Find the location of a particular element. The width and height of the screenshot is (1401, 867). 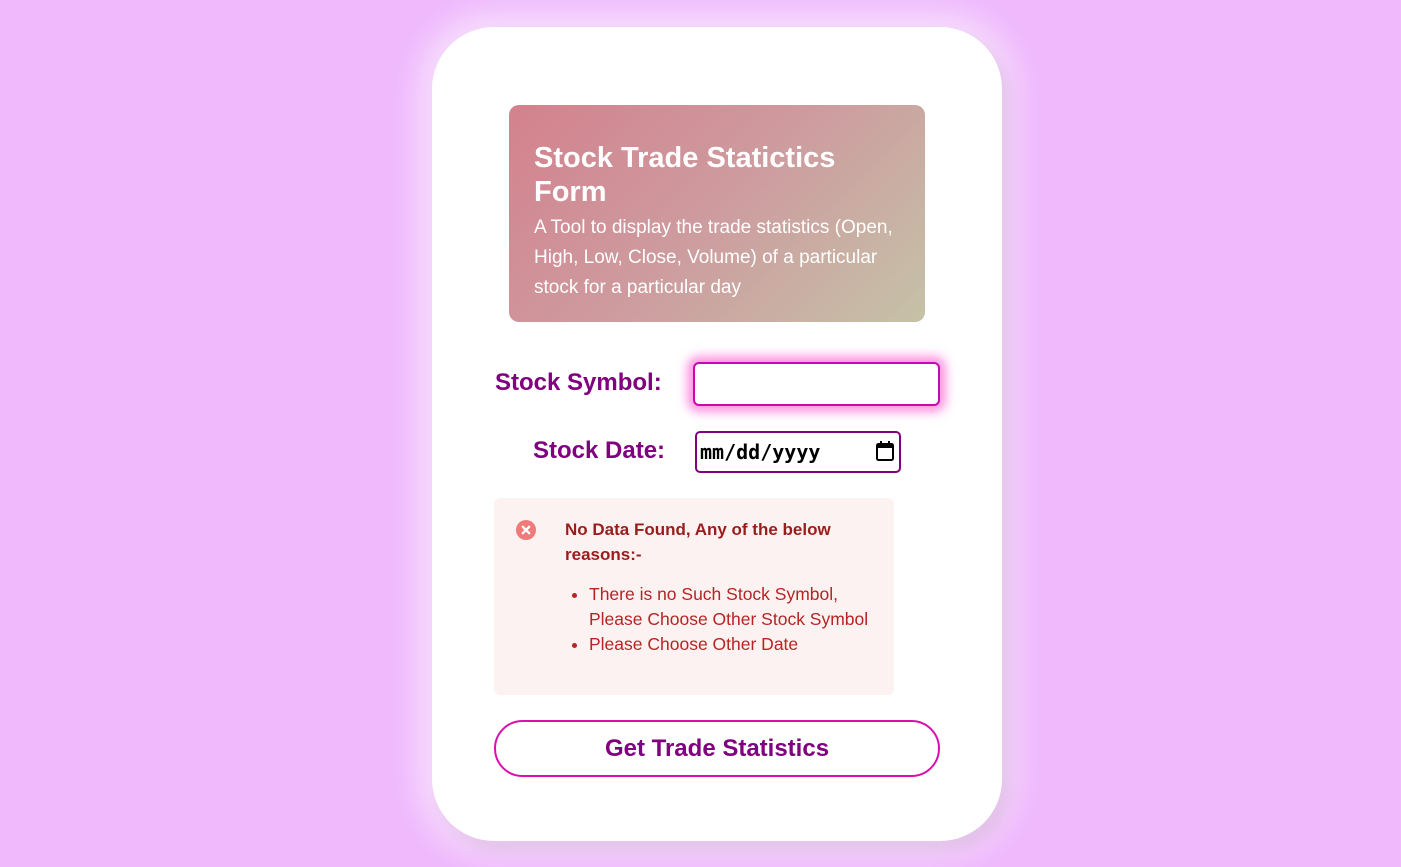

stock-symbol-input is located at coordinates (816, 384).